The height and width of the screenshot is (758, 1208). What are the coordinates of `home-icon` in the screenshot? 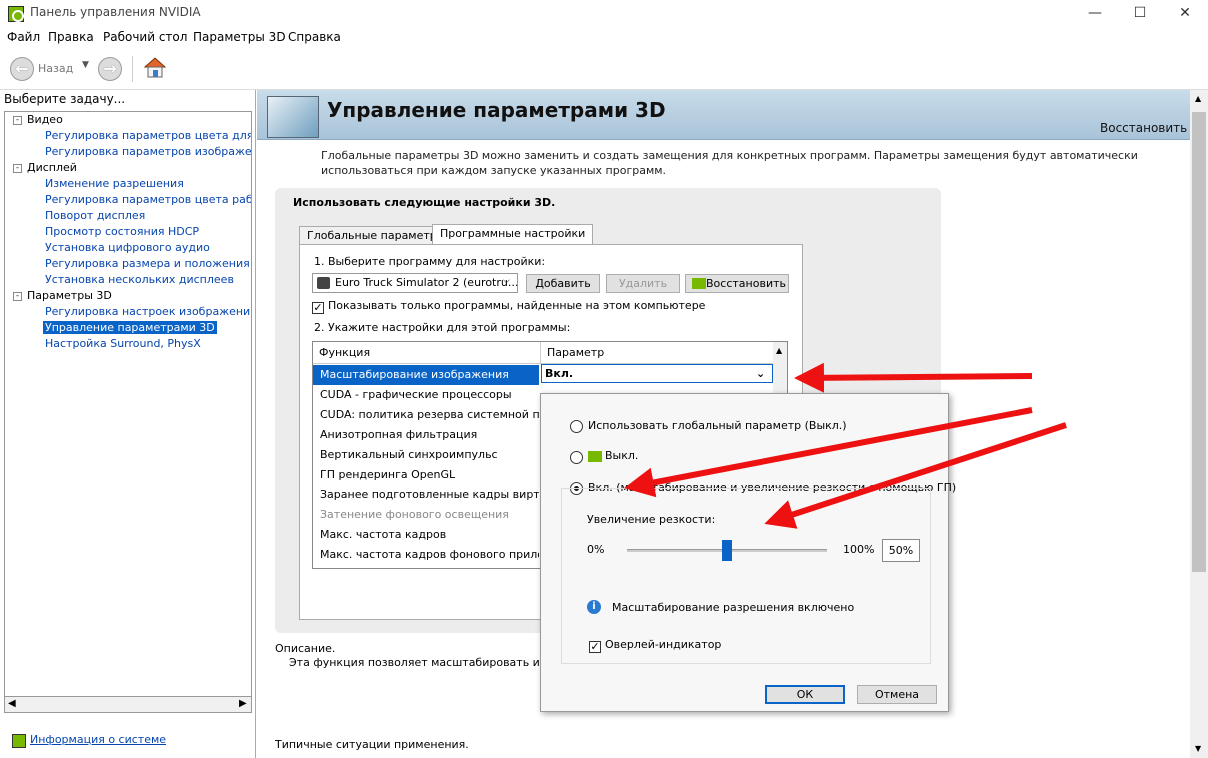 It's located at (155, 67).